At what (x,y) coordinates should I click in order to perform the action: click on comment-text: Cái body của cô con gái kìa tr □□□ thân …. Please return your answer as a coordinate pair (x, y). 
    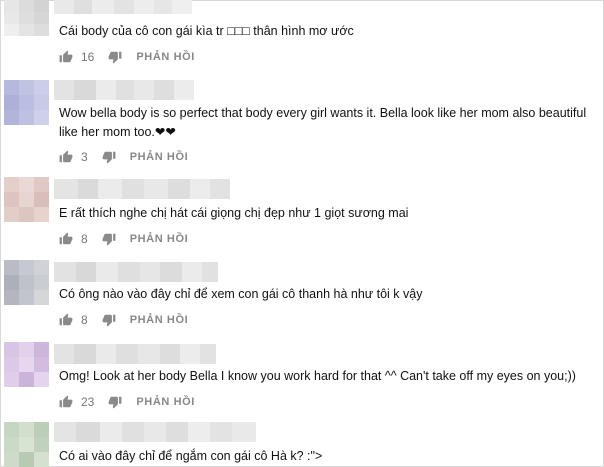
    Looking at the image, I should click on (206, 31).